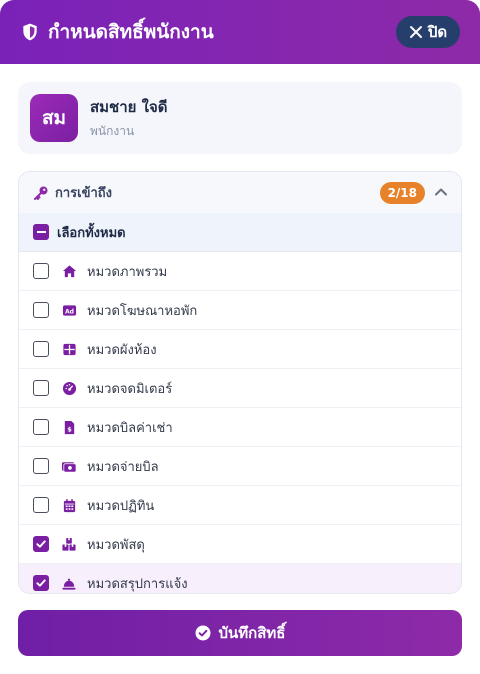  Describe the element at coordinates (240, 349) in the screenshot. I see `permission-row: หมวดผังห้อง` at that location.